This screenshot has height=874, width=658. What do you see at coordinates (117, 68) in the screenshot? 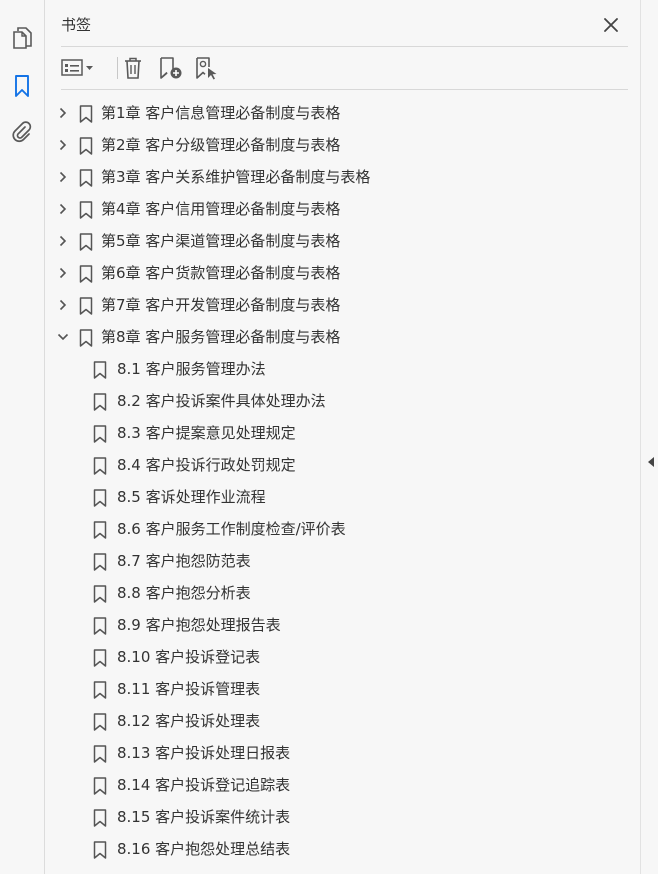
I see `toolbar-separator` at bounding box center [117, 68].